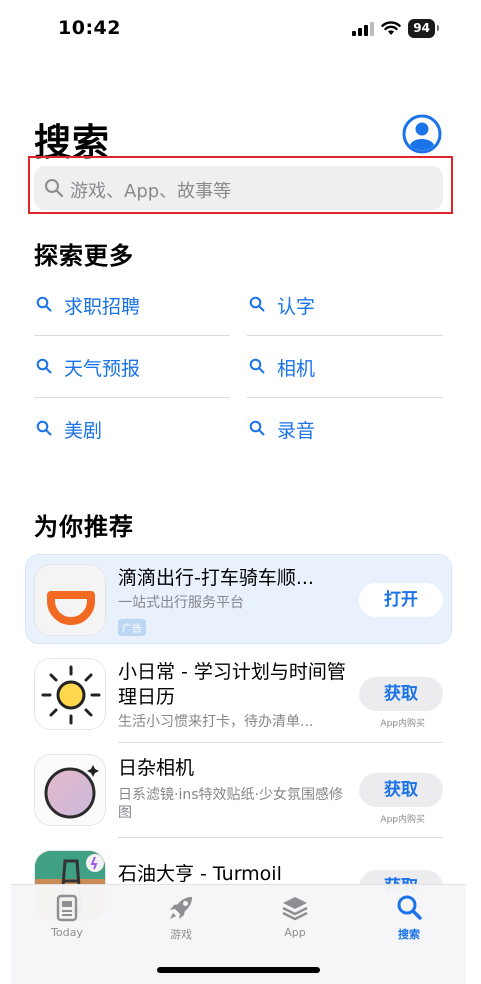 This screenshot has height=984, width=481. Describe the element at coordinates (295, 932) in the screenshot. I see `tab-label: App` at that location.